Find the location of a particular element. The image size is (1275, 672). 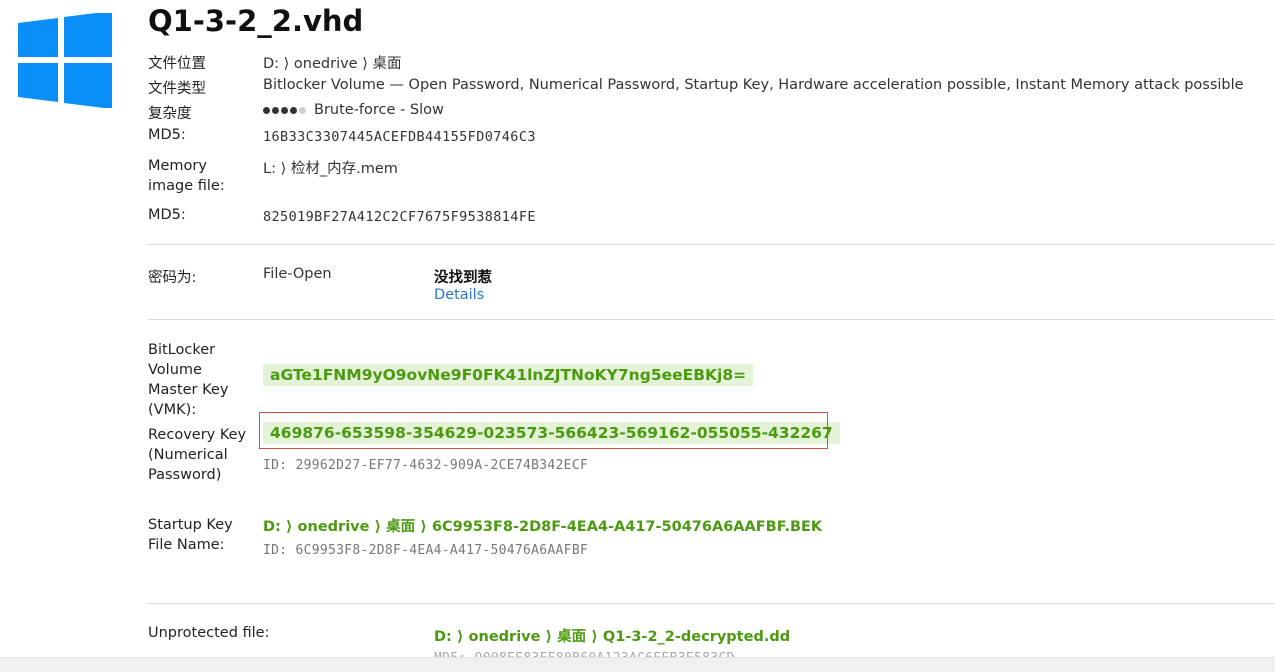

vmk-label: BitLocker Volume Master Key (VMK): is located at coordinates (188, 380).